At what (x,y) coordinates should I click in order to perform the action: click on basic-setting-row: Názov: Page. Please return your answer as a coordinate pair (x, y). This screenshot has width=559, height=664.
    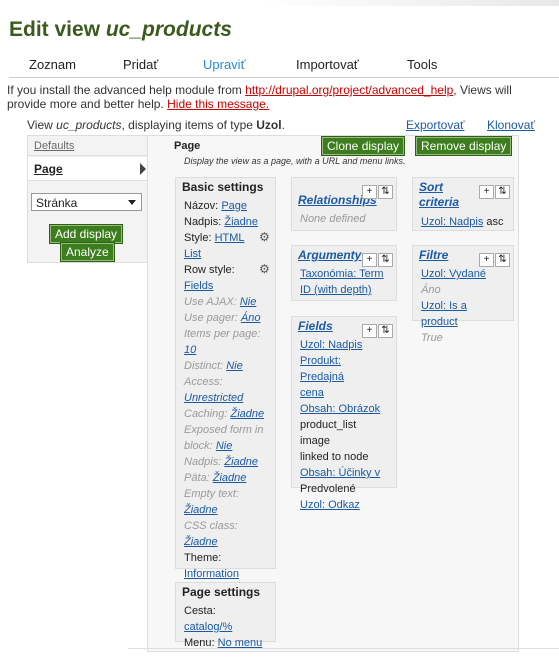
    Looking at the image, I should click on (225, 206).